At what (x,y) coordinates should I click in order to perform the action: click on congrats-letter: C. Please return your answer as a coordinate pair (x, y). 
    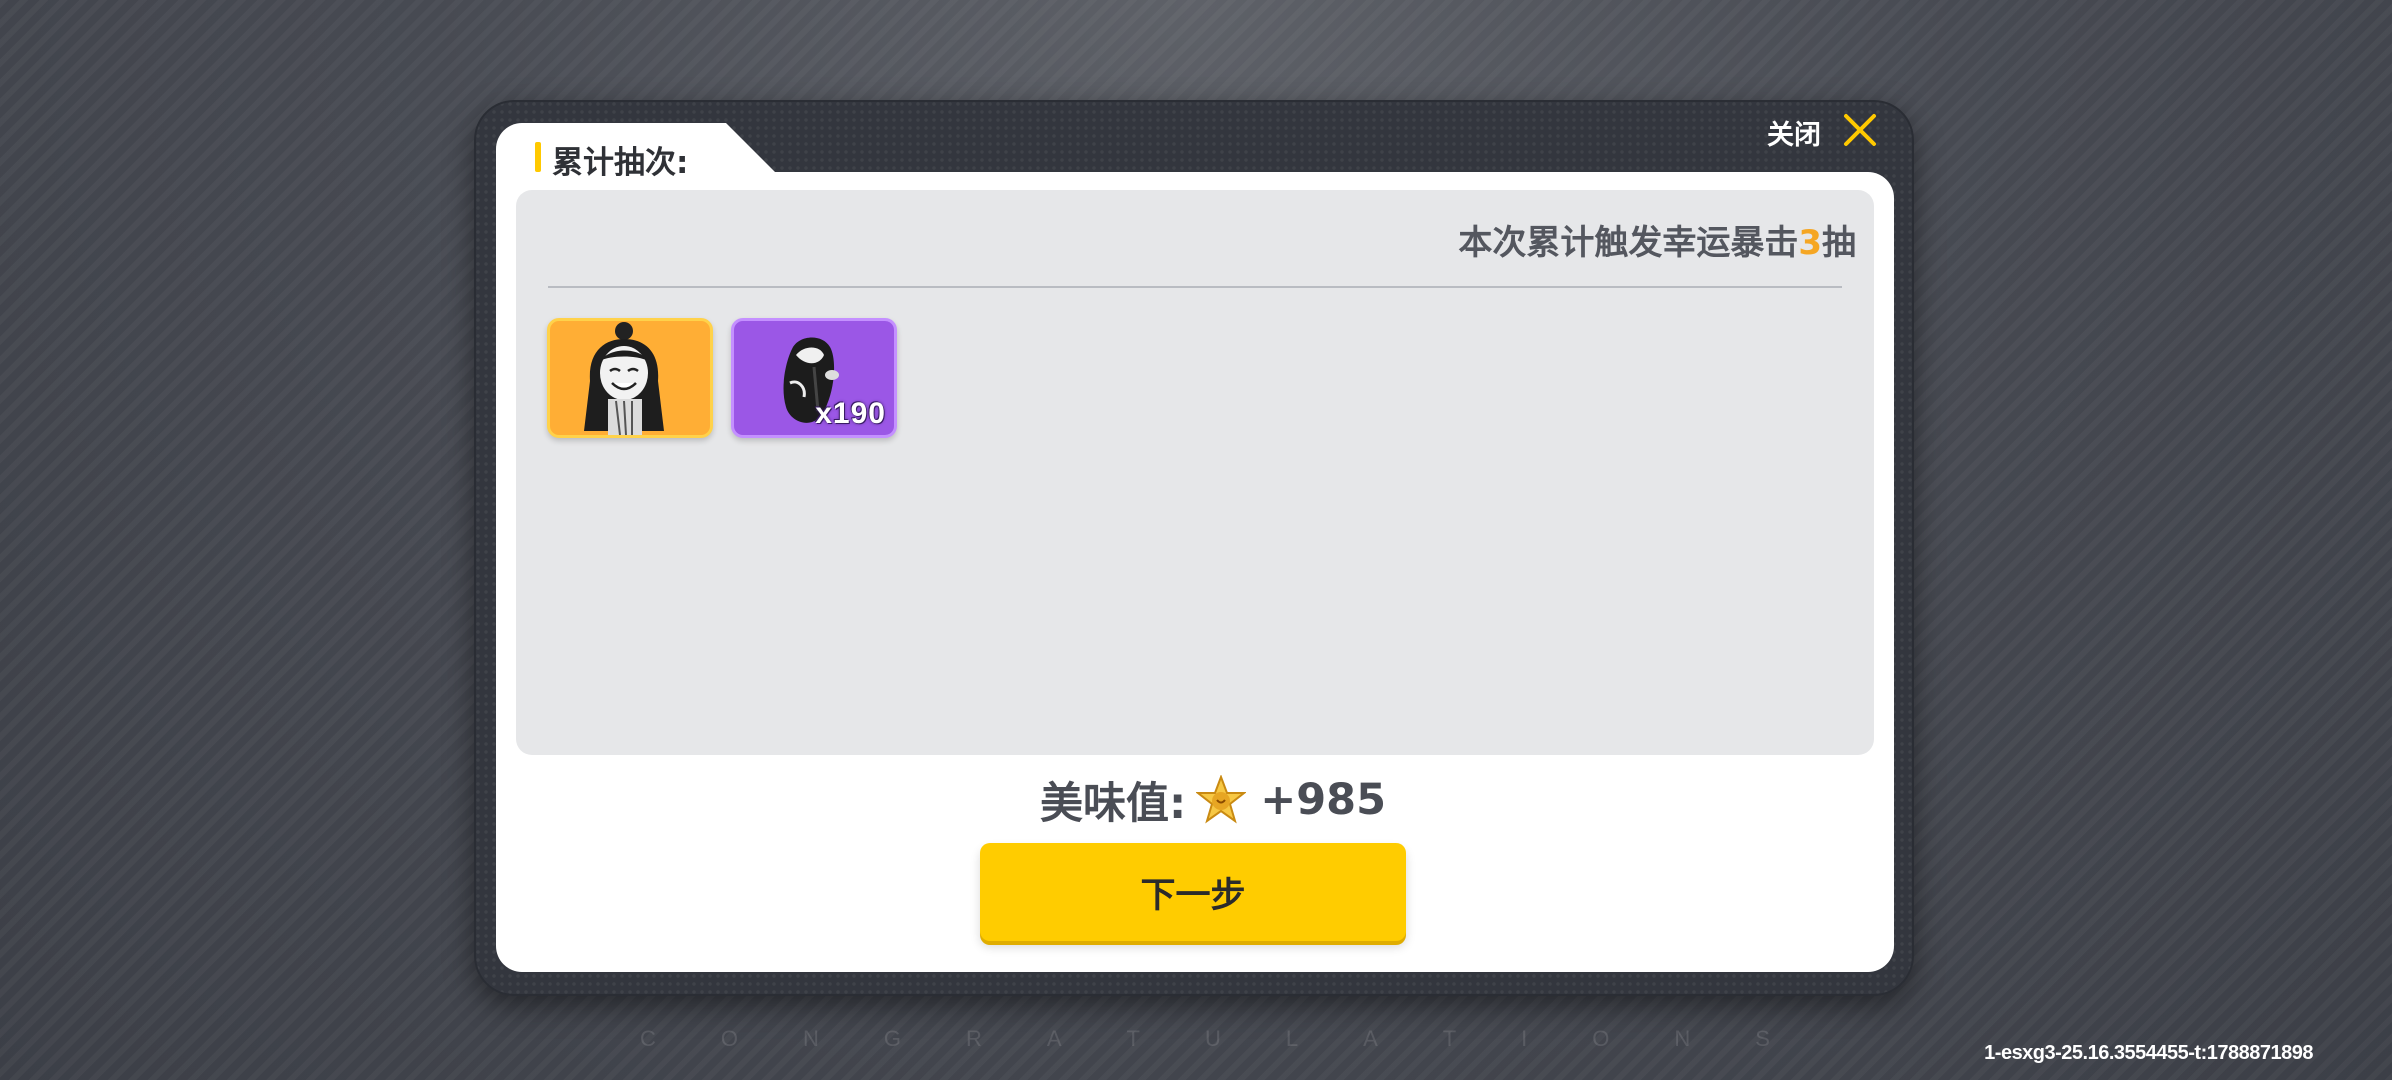
    Looking at the image, I should click on (648, 1038).